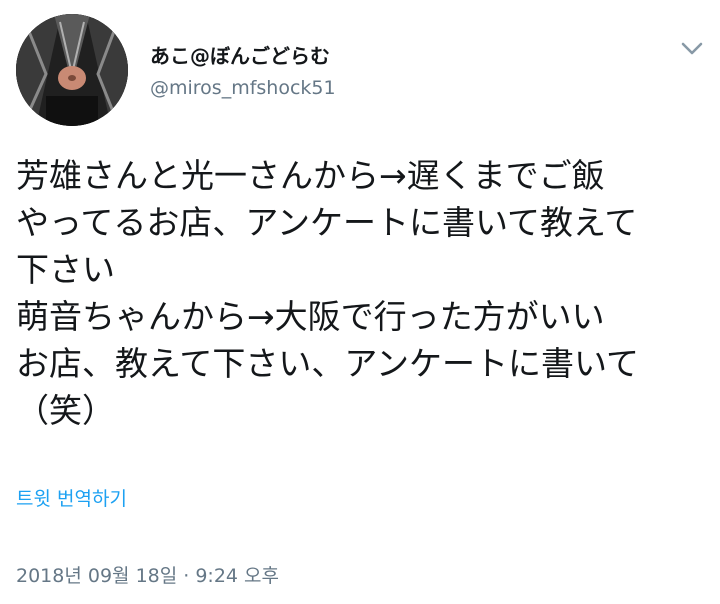 The height and width of the screenshot is (604, 720). I want to click on display-name: あこ@ぼんごどらむ, so click(240, 54).